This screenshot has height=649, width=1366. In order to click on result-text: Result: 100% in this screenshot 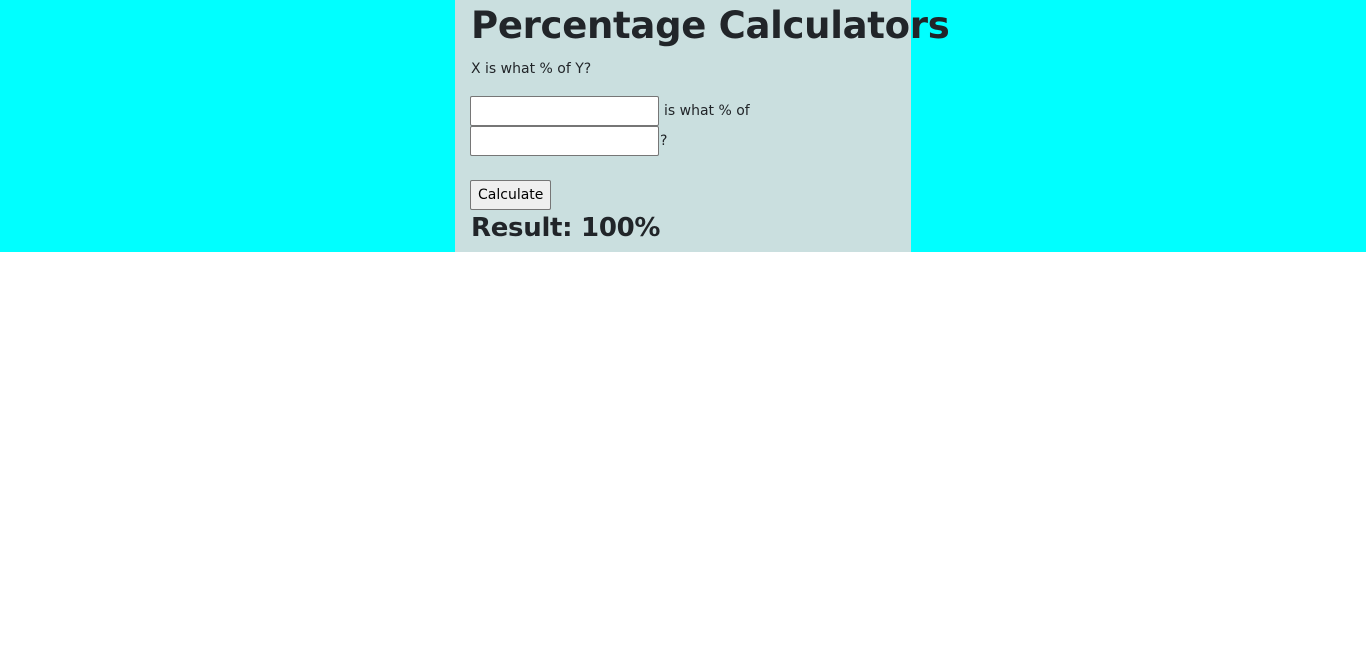, I will do `click(566, 228)`.